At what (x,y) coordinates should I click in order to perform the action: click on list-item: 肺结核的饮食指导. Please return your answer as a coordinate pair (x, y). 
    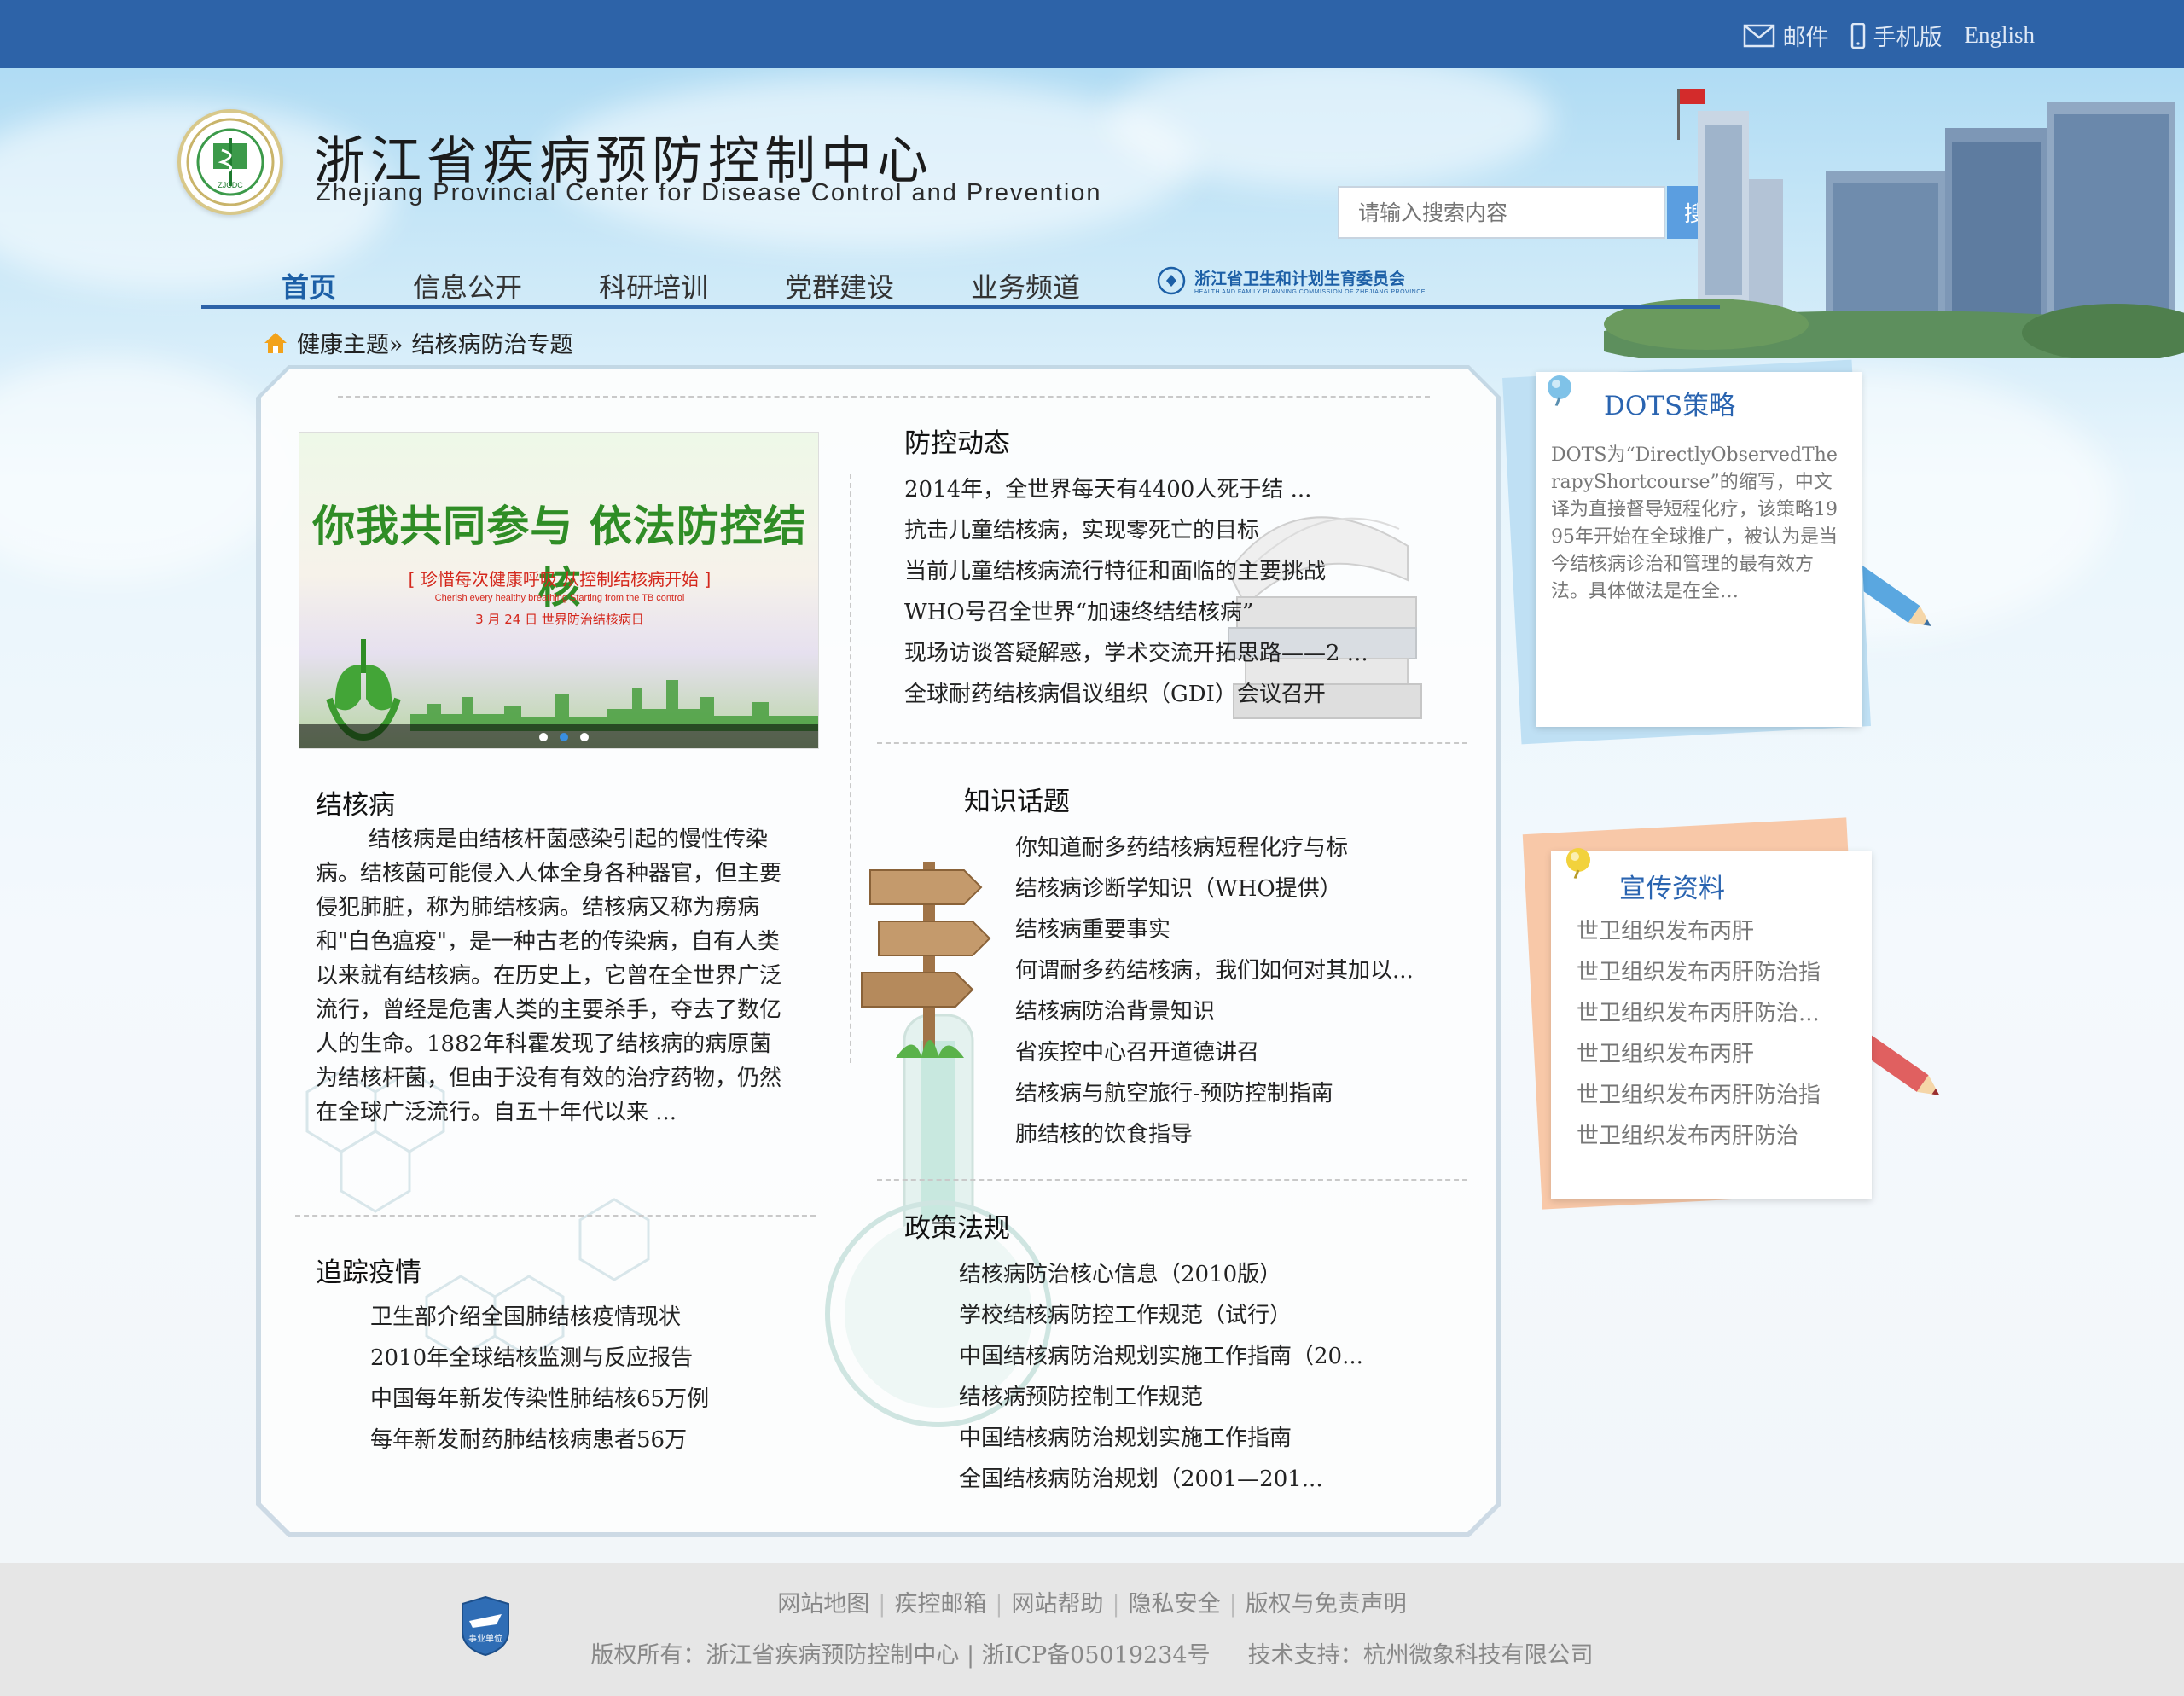
    Looking at the image, I should click on (1214, 1135).